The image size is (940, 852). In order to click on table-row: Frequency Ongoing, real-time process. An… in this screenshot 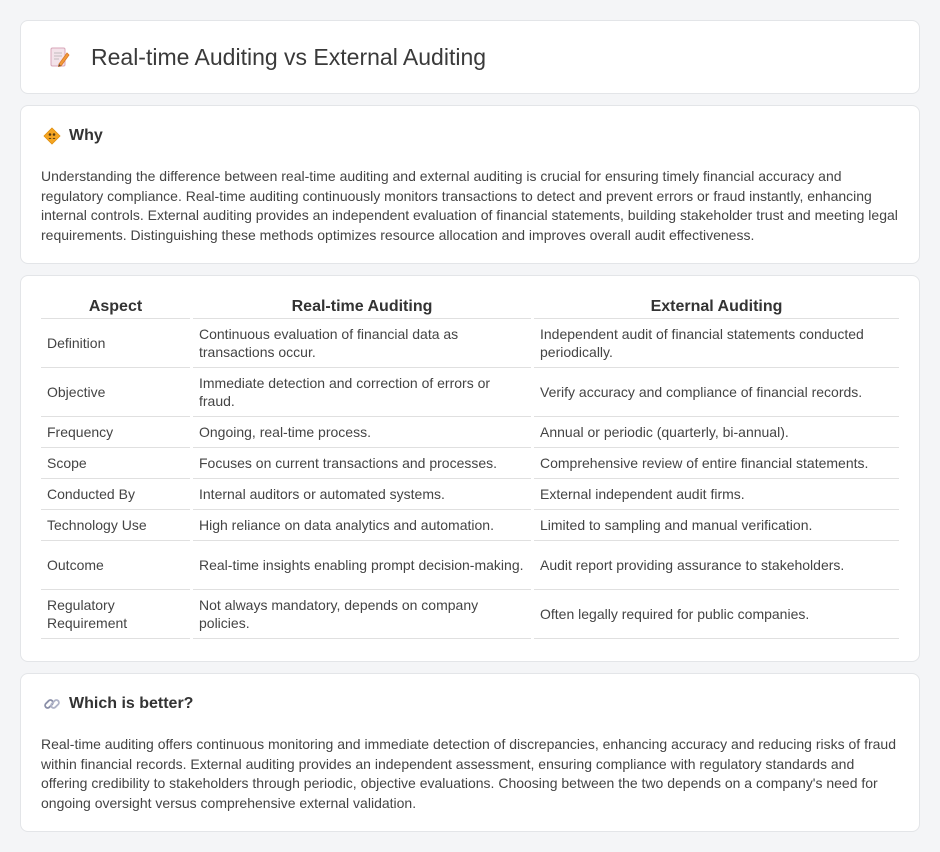, I will do `click(470, 432)`.